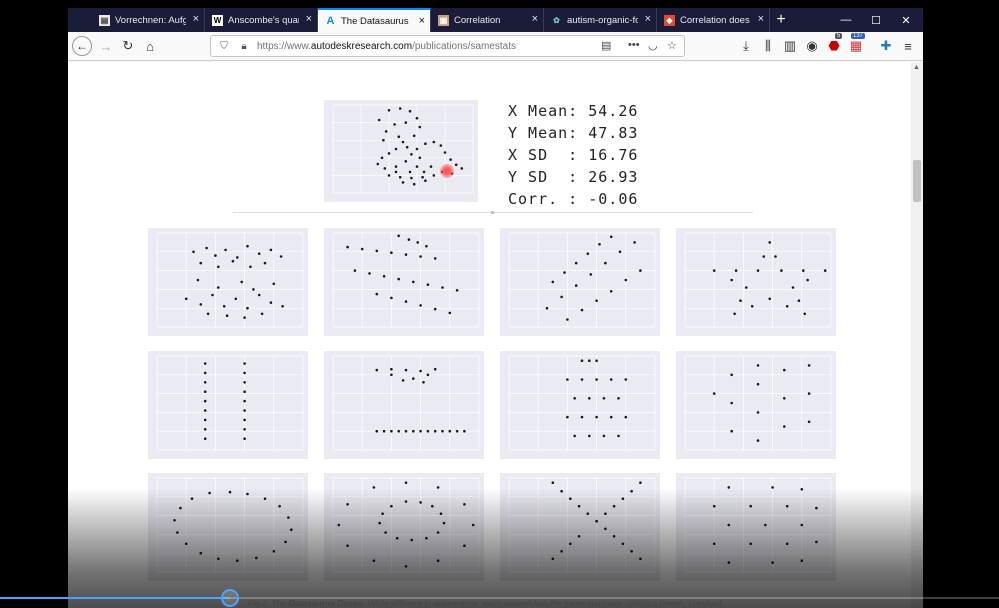 This screenshot has width=999, height=608. Describe the element at coordinates (244, 46) in the screenshot. I see `lock-icon: 🔒︎` at that location.